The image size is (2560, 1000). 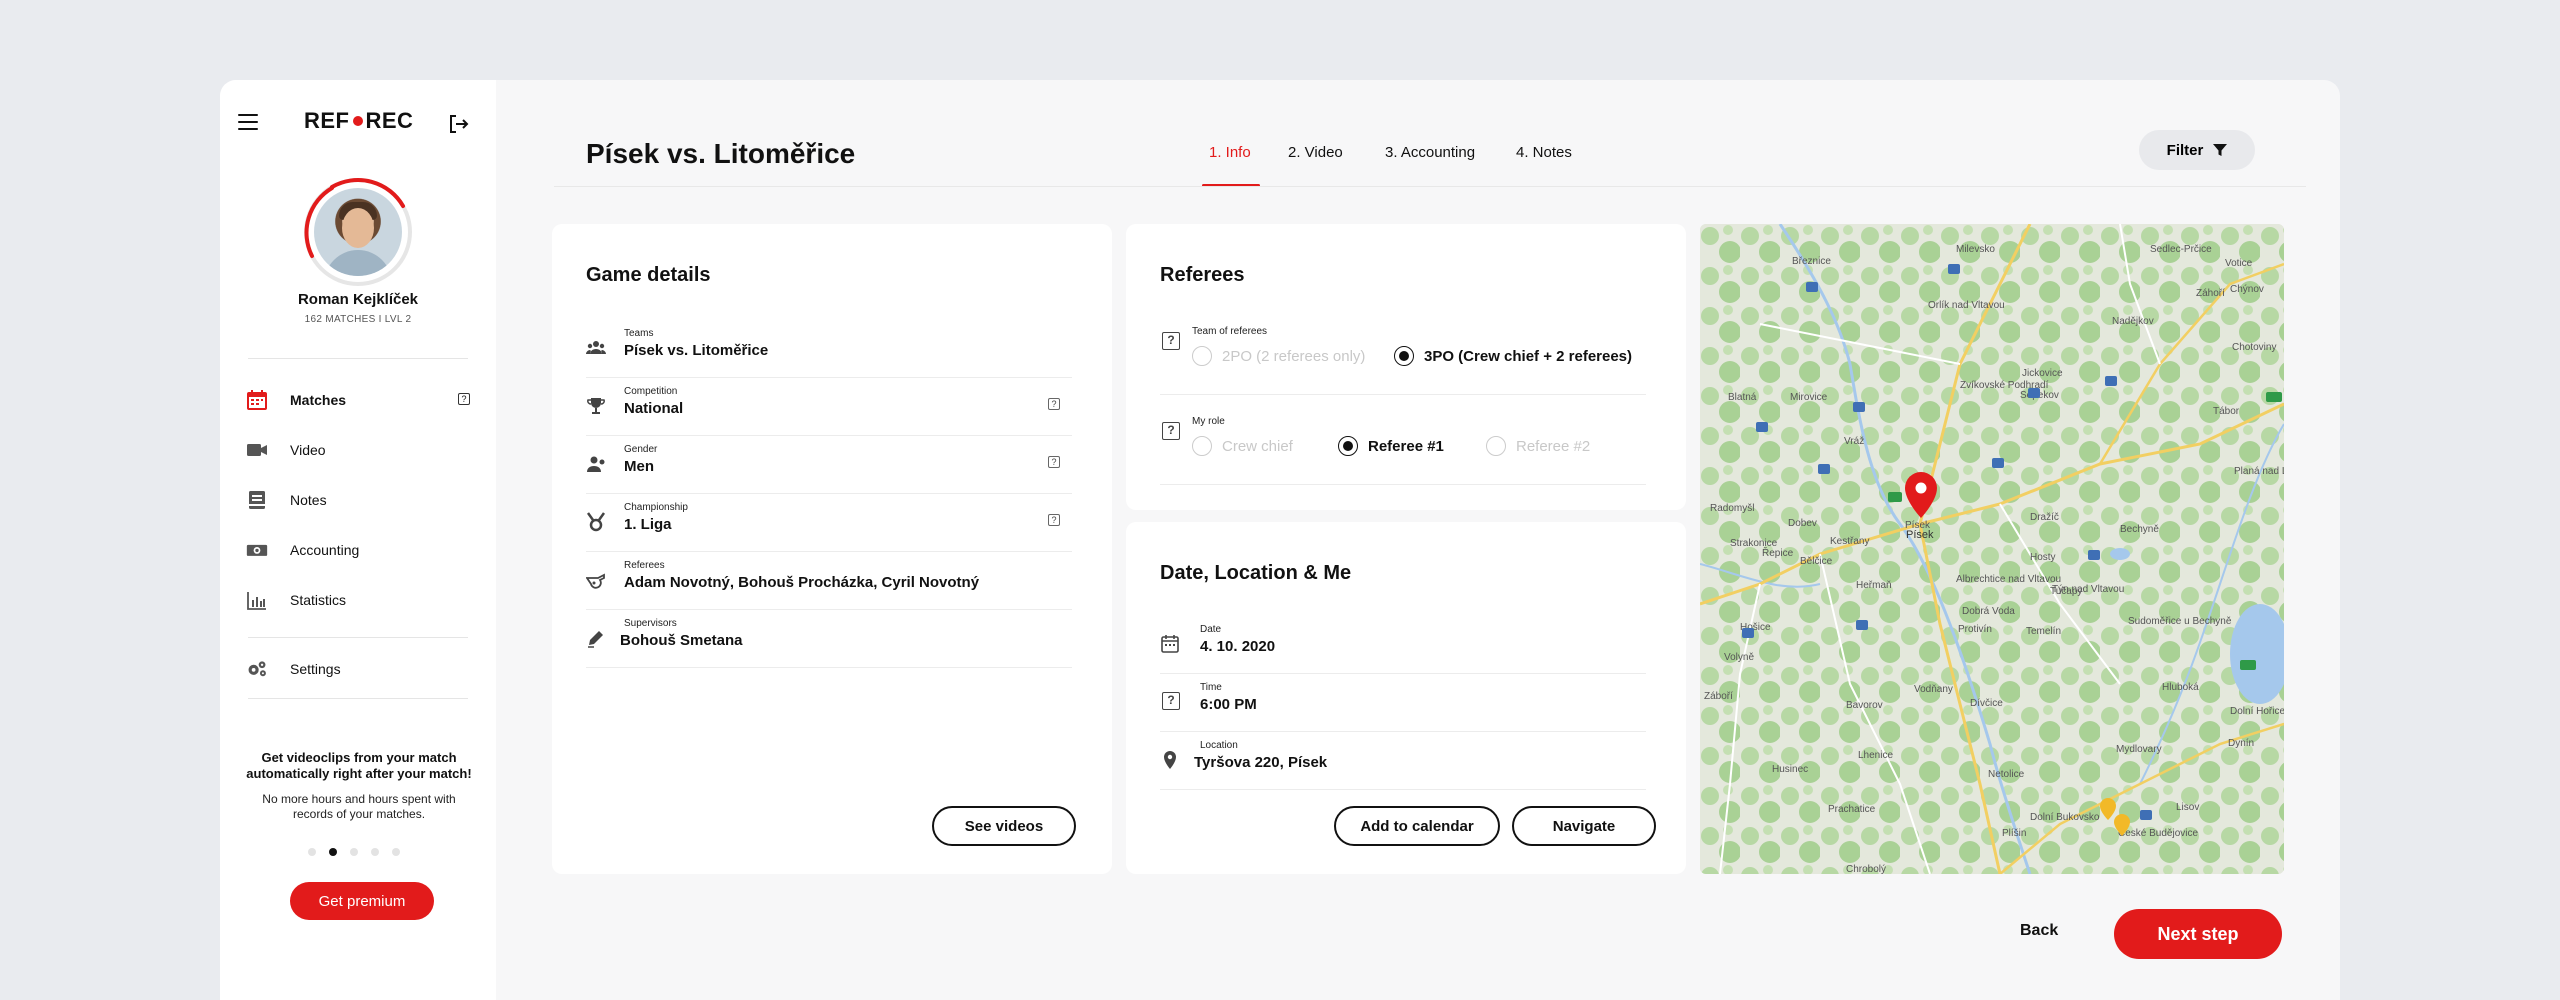 What do you see at coordinates (1875, 755) in the screenshot?
I see `map-town-label: Lhenice` at bounding box center [1875, 755].